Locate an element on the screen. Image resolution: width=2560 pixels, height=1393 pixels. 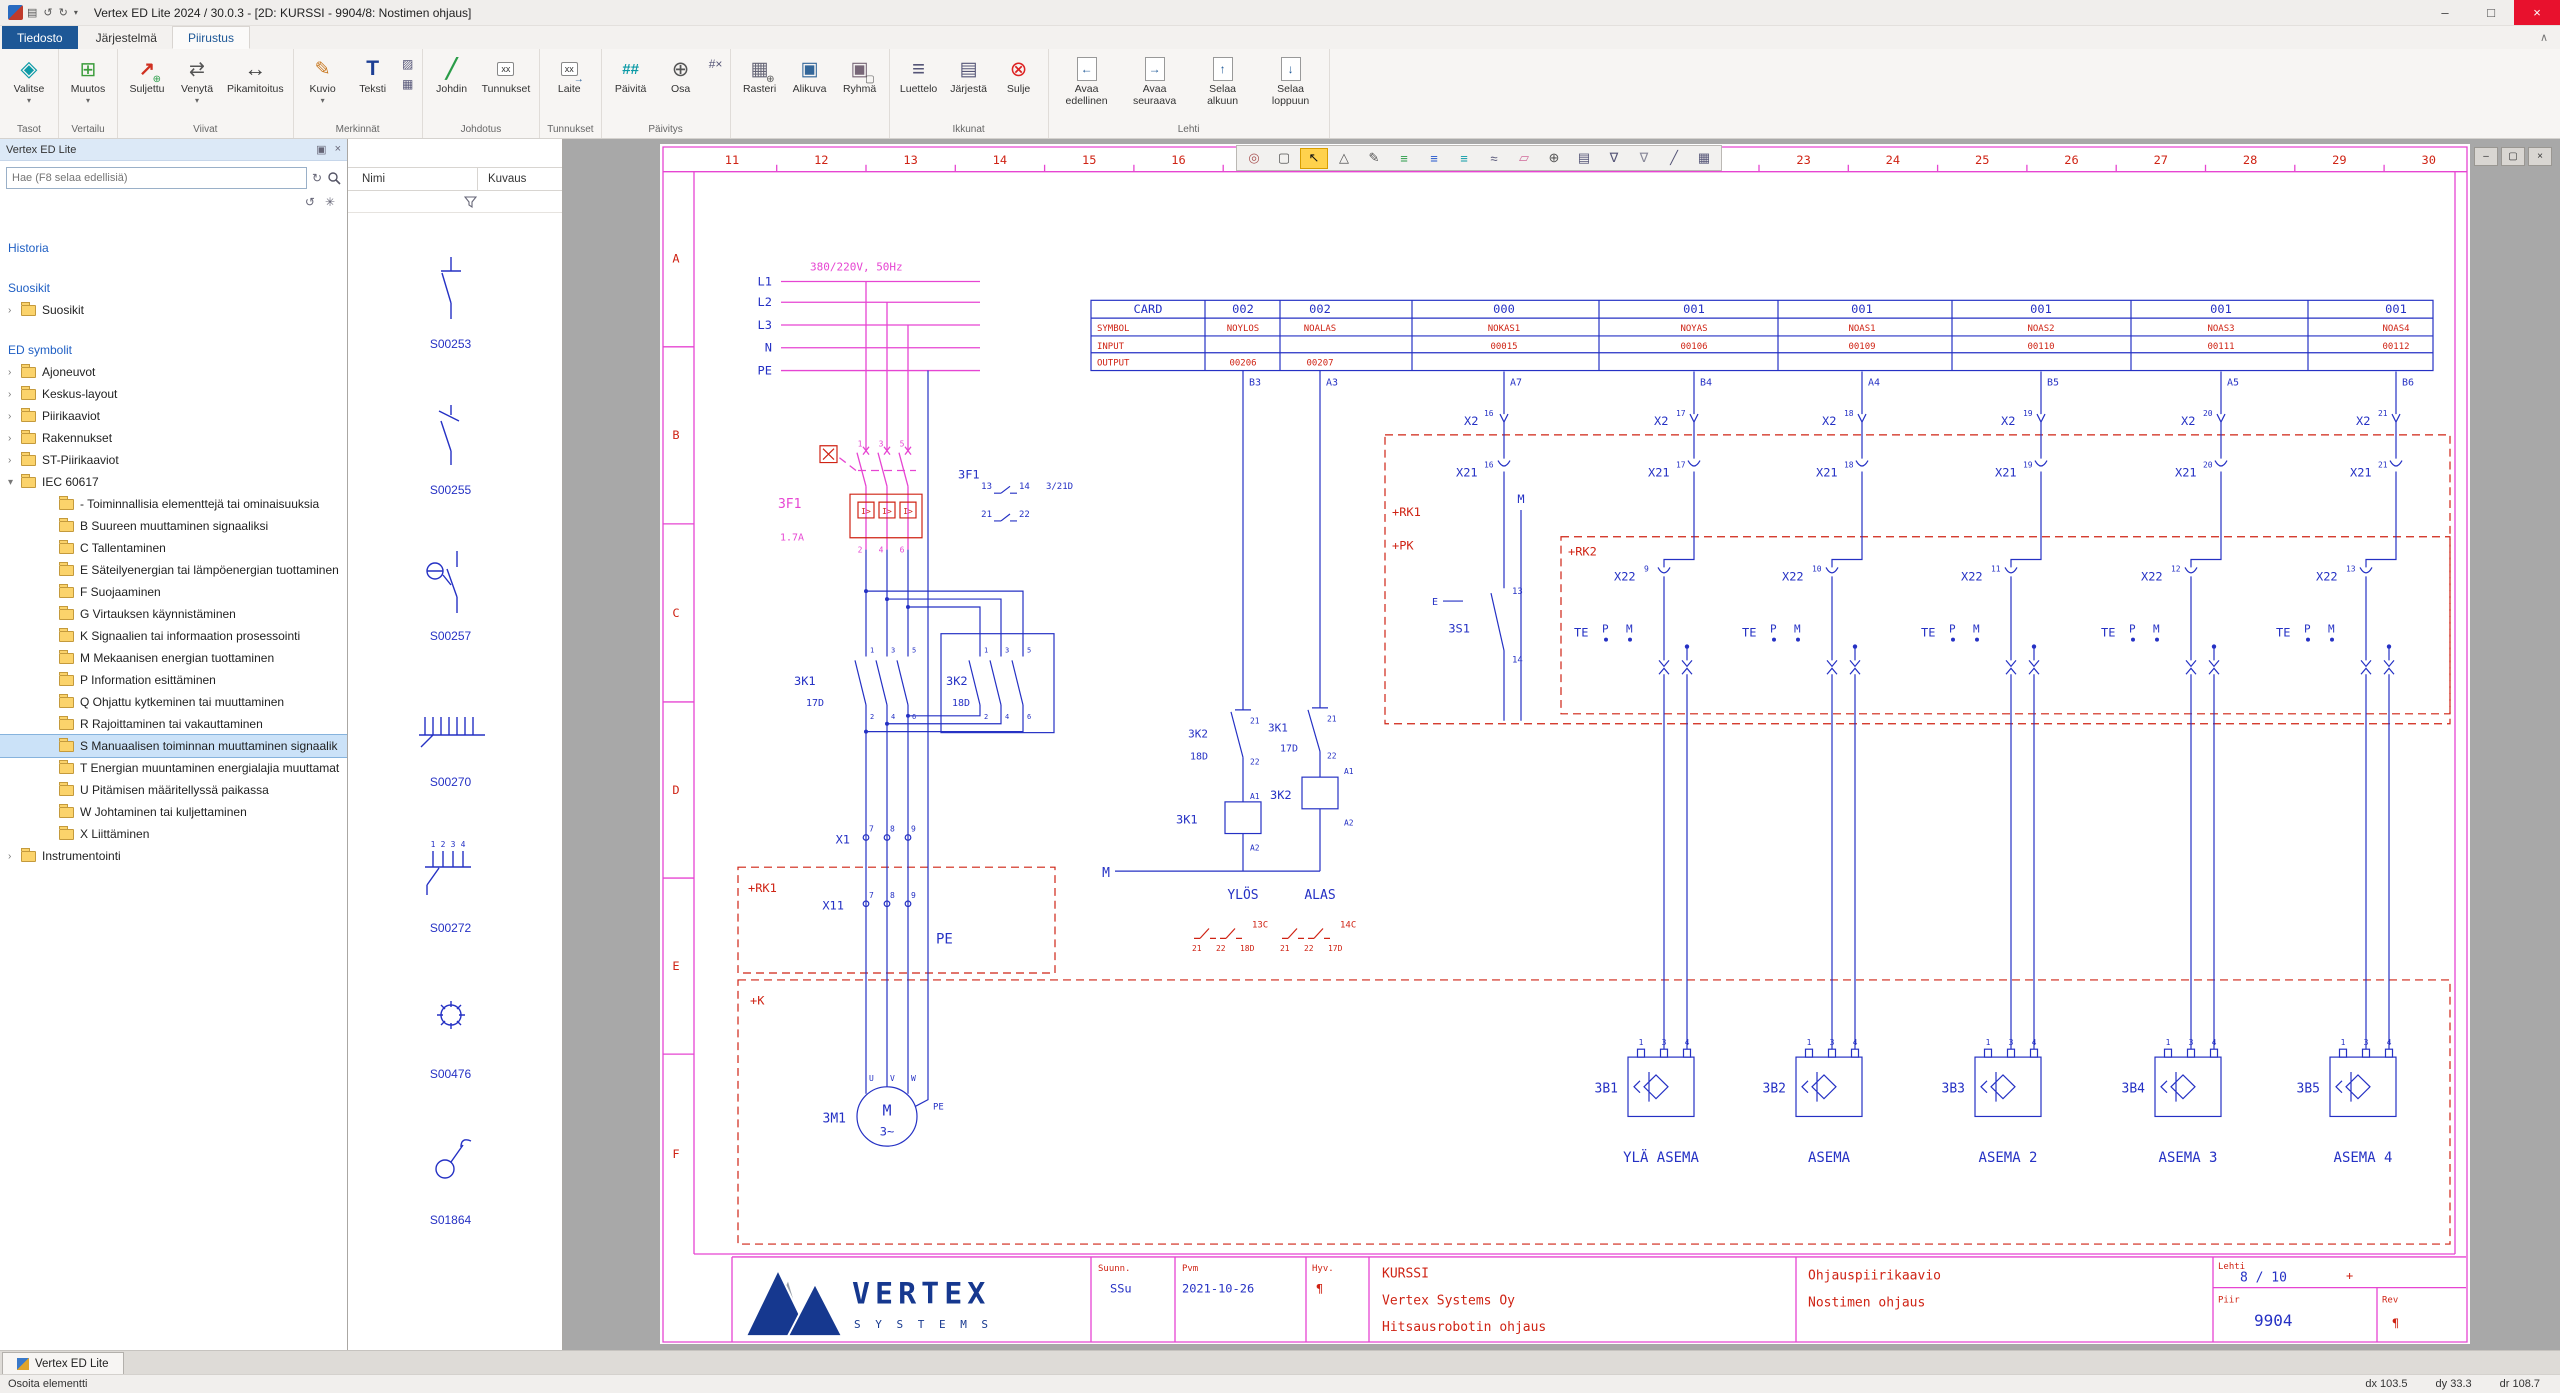
qat-dropdown-icon: ▾ is located at coordinates (76, 12).